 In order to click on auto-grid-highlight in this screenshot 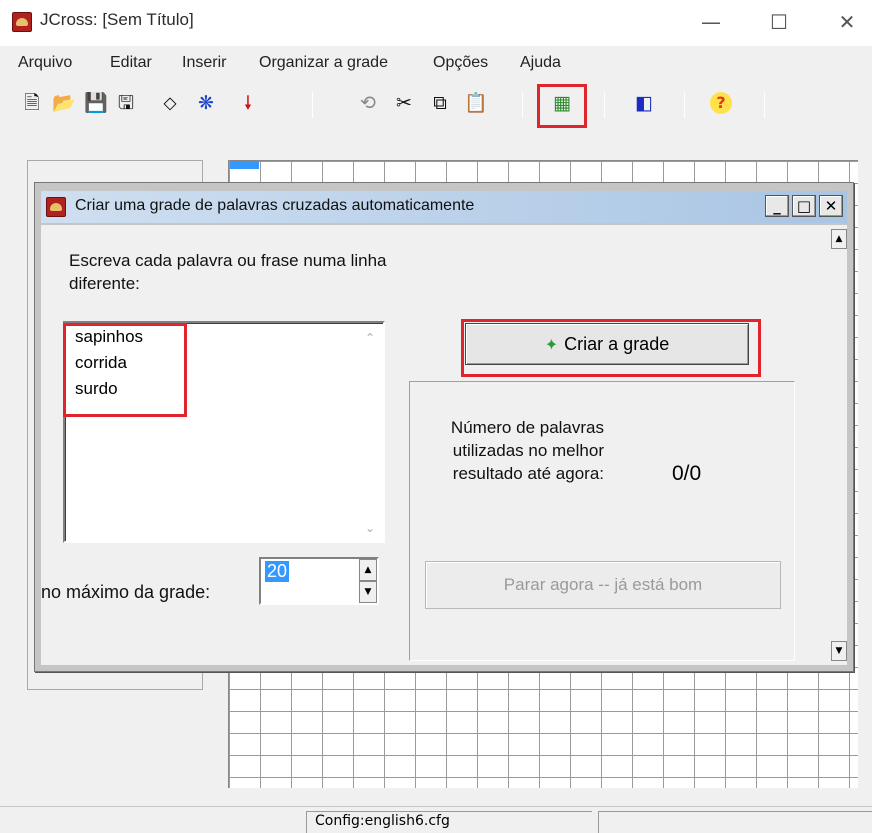, I will do `click(562, 106)`.